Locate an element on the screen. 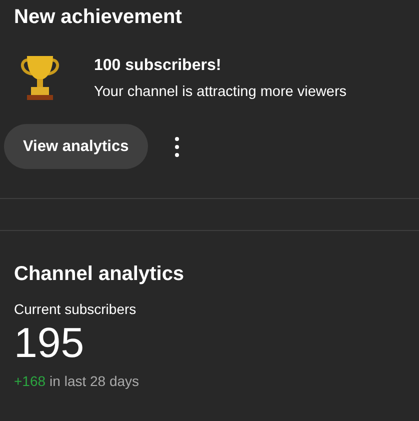 The width and height of the screenshot is (419, 421). more-icon is located at coordinates (176, 146).